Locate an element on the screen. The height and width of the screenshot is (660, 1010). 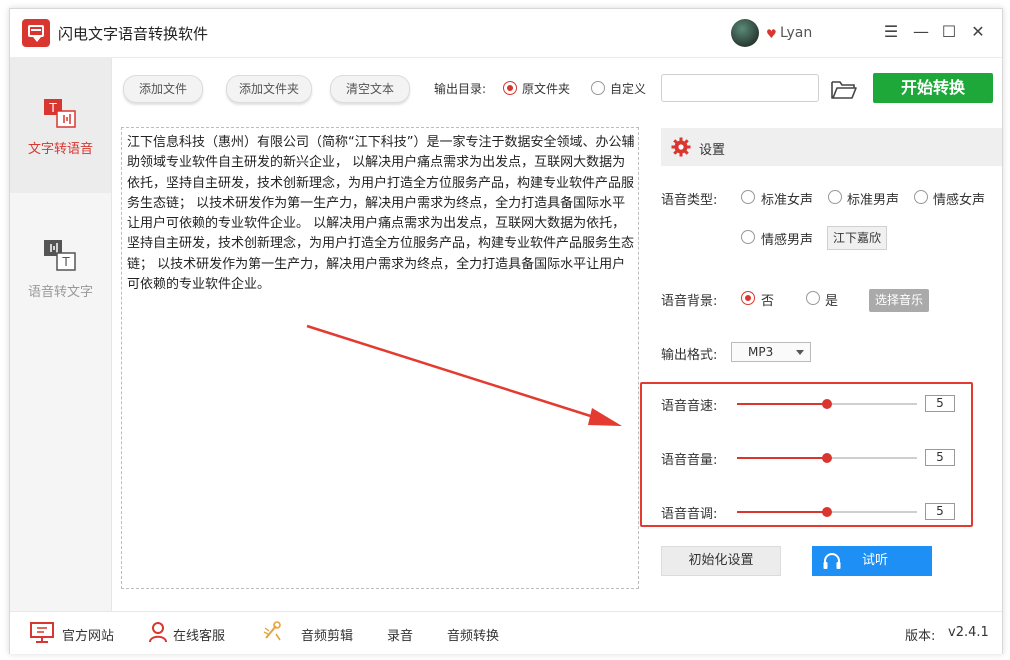
output-format-select: MP3 is located at coordinates (771, 352).